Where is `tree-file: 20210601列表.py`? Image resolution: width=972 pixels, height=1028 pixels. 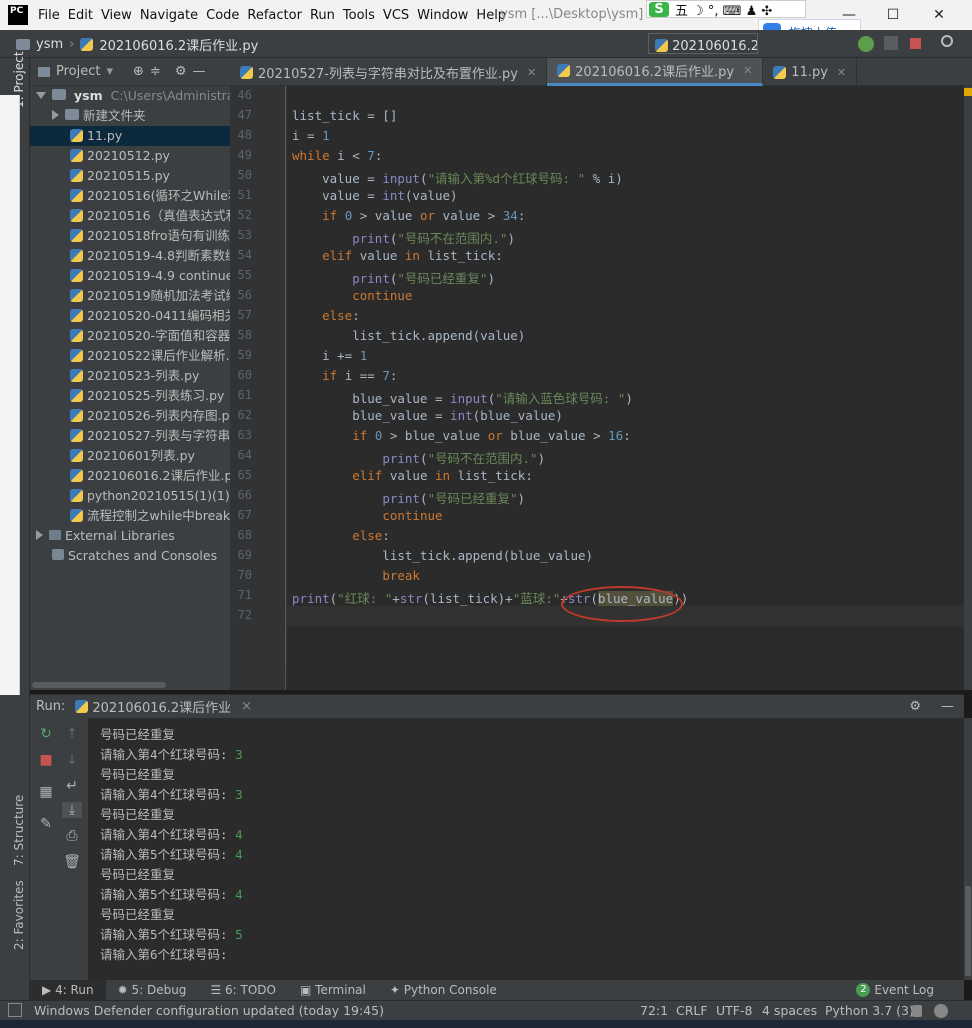
tree-file: 20210601列表.py is located at coordinates (130, 456).